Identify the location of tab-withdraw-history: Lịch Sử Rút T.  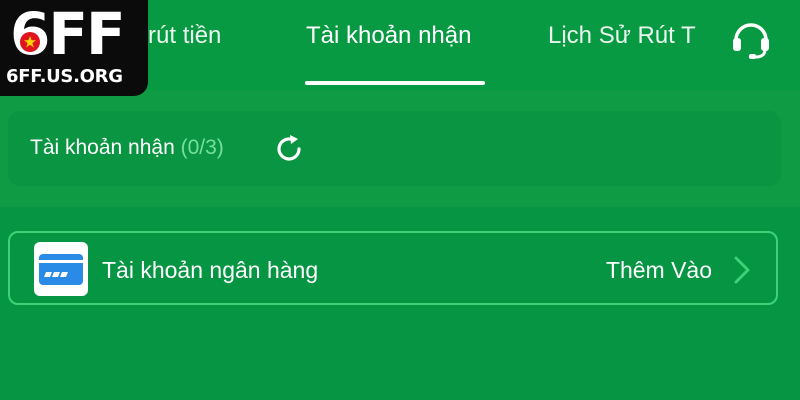
(627, 36).